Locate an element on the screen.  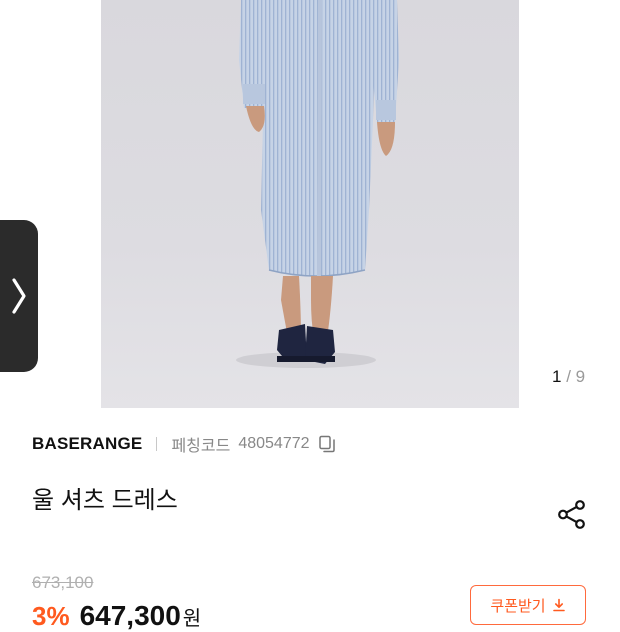
currency-unit: 원 is located at coordinates (192, 619).